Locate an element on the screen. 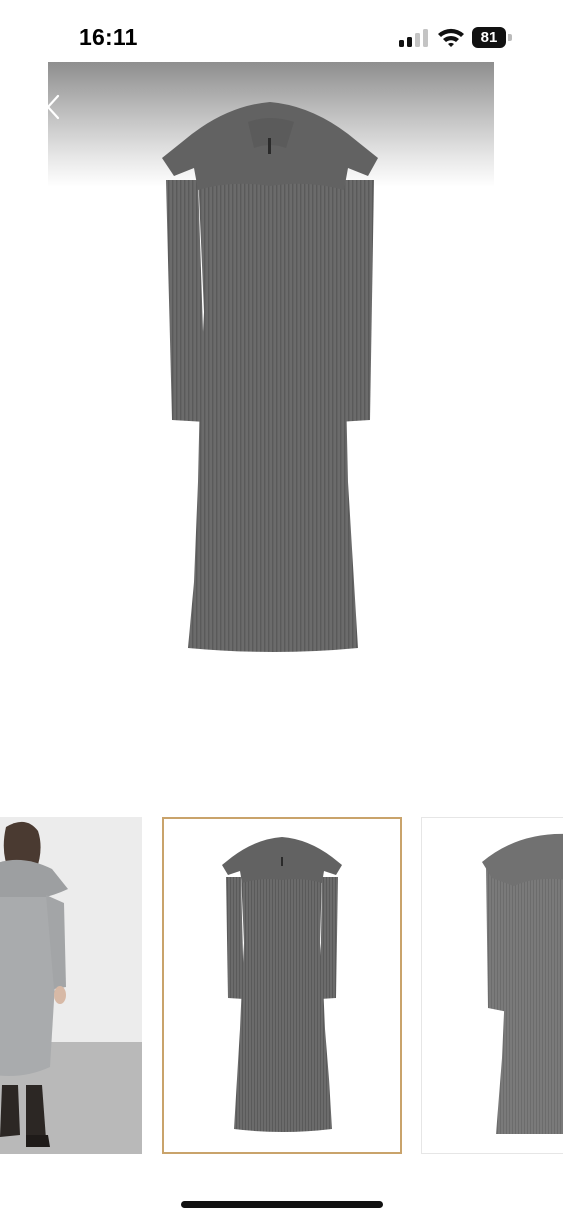  thumbnail-dress-side is located at coordinates (492, 985).